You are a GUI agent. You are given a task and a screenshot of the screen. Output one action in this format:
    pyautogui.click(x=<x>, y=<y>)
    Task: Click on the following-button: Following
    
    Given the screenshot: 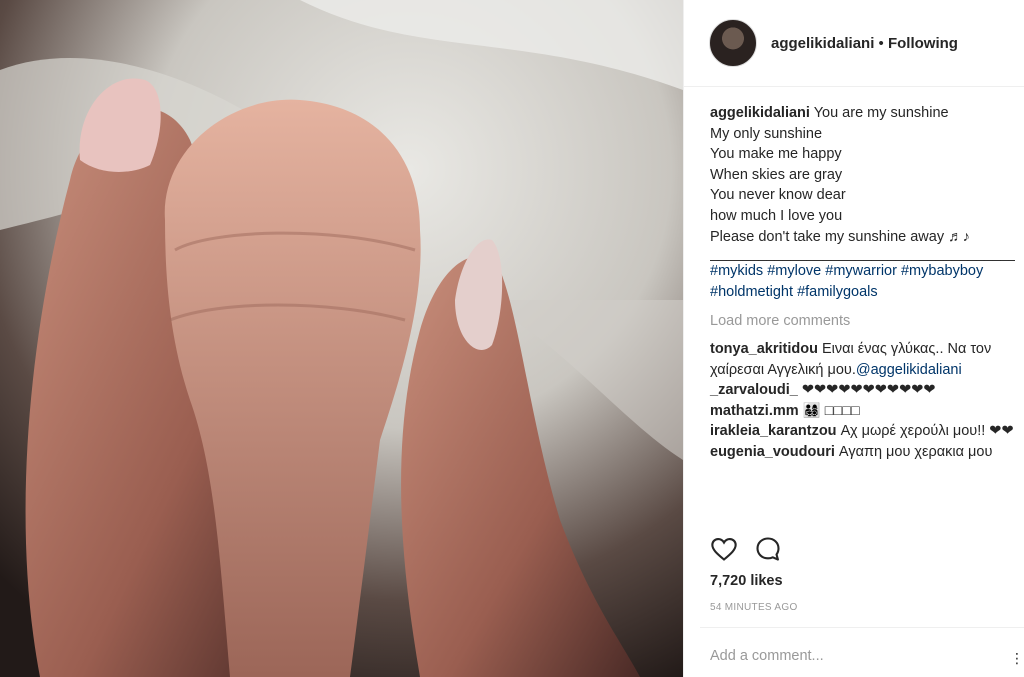 What is the action you would take?
    pyautogui.click(x=923, y=43)
    